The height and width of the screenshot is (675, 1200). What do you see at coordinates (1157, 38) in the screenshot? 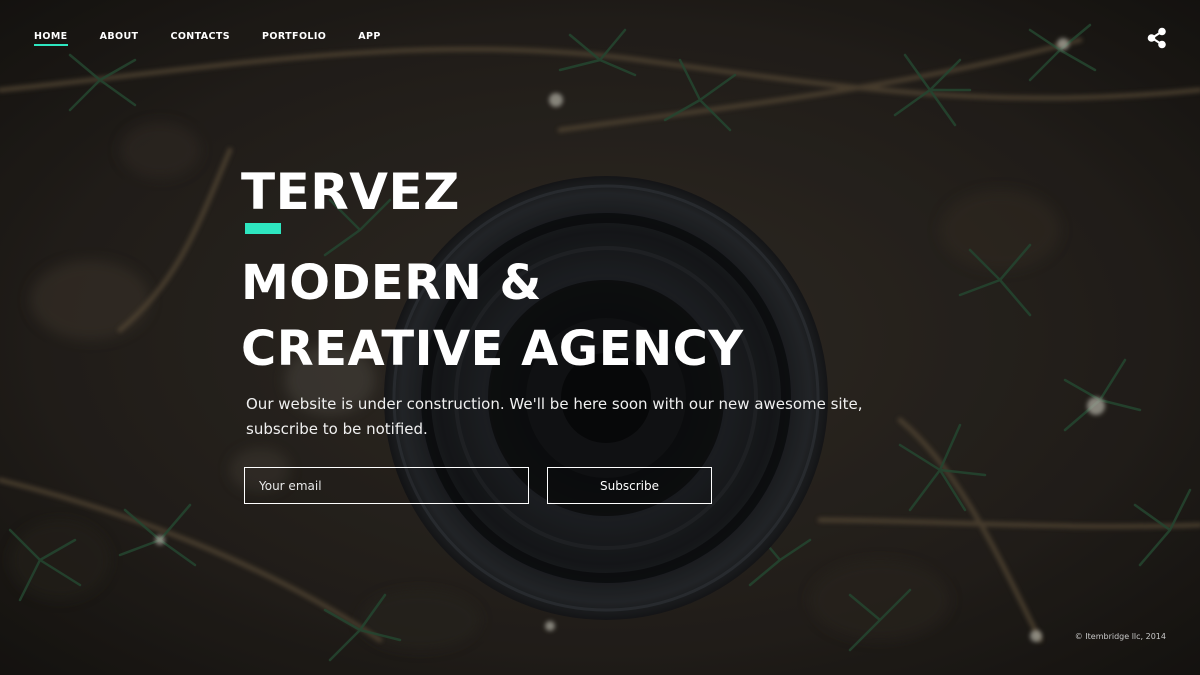
I see `share-icon` at bounding box center [1157, 38].